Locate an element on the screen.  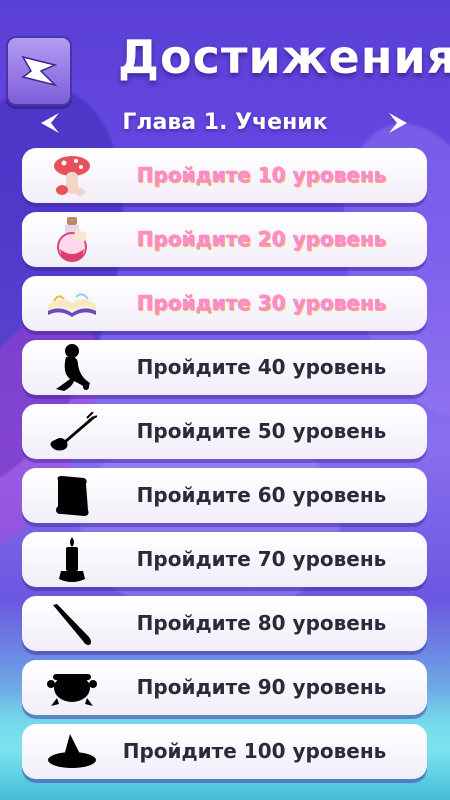
achievement-item: Пройдите 60 уровень is located at coordinates (224, 495).